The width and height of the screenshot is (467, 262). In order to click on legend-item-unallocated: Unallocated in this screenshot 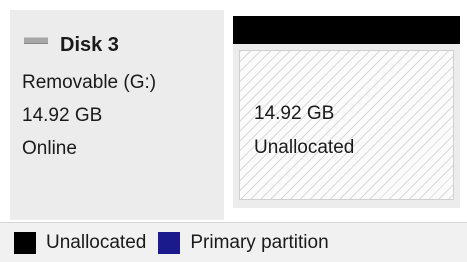, I will do `click(73, 242)`.